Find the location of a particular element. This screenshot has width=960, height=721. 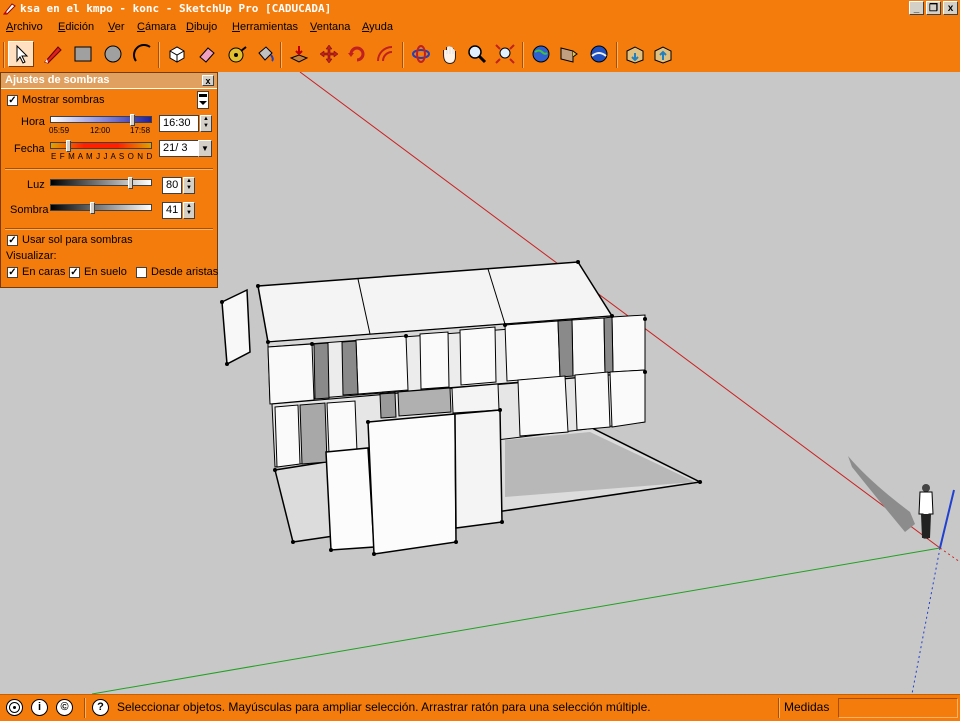

move-tool-button is located at coordinates (329, 54).